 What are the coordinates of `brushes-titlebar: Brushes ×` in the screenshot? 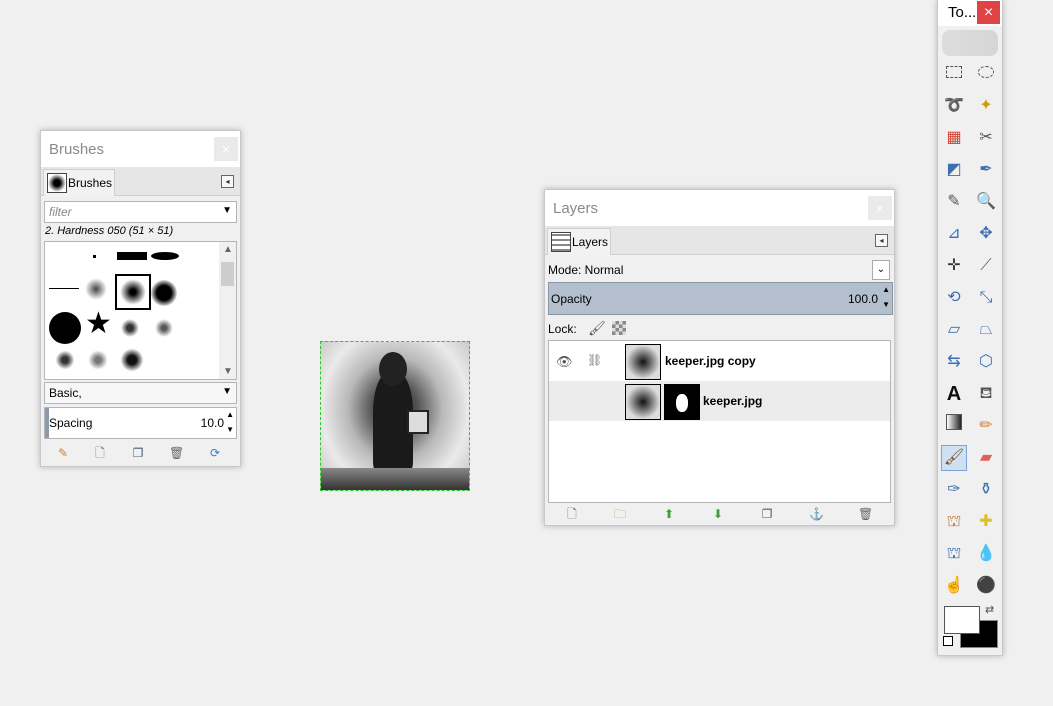 It's located at (140, 149).